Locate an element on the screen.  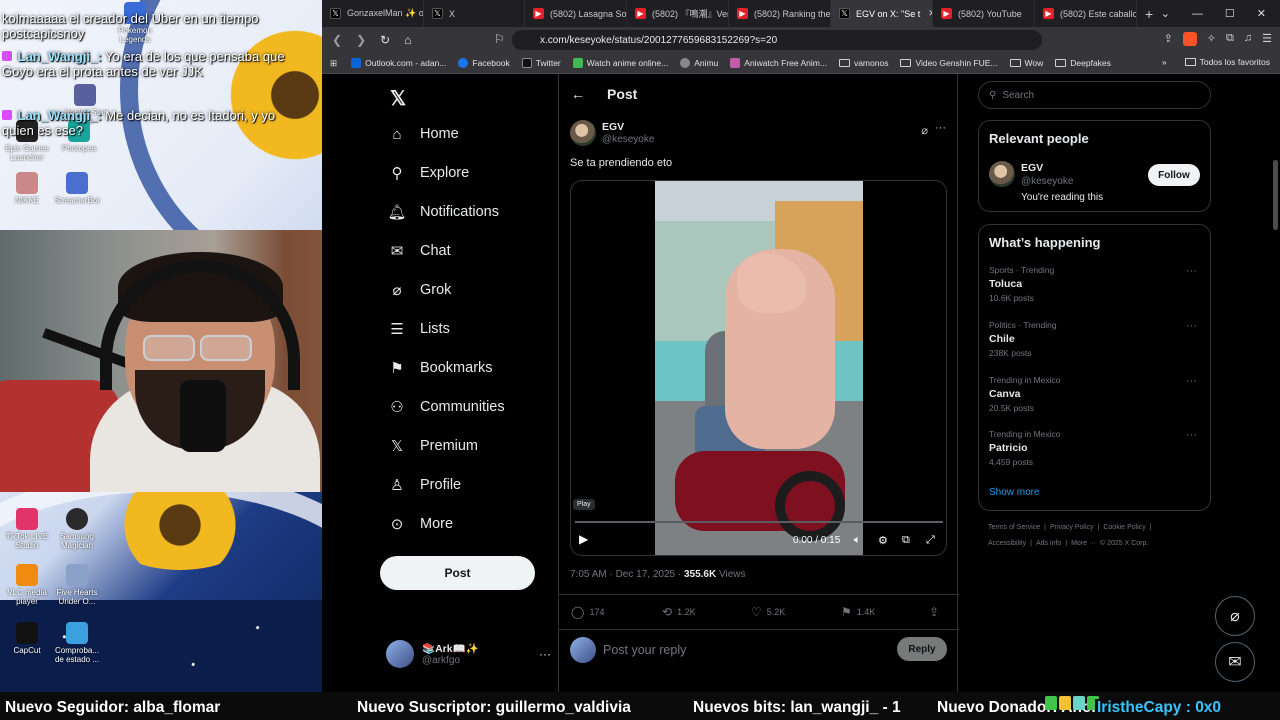
scrollbar is located at coordinates (1275, 195).